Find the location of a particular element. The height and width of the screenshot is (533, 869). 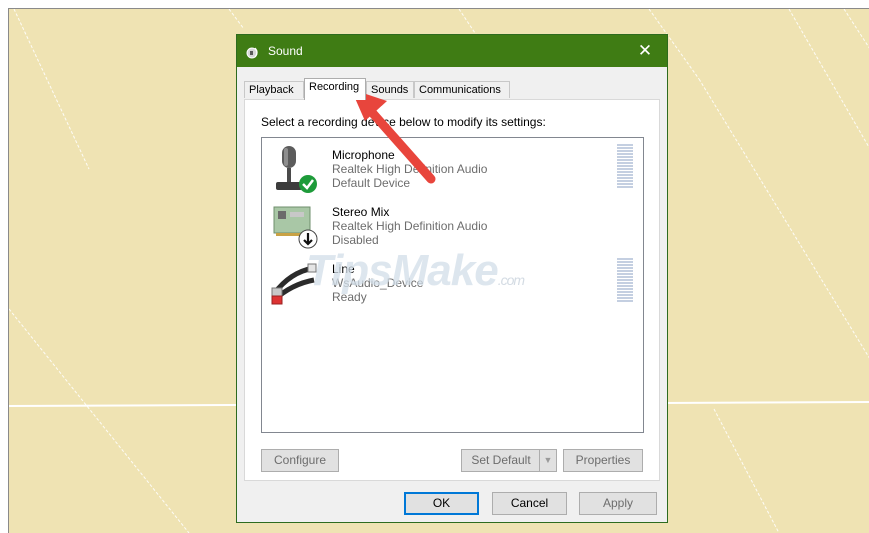

set-default-button: Set Default ▼ is located at coordinates (509, 460).